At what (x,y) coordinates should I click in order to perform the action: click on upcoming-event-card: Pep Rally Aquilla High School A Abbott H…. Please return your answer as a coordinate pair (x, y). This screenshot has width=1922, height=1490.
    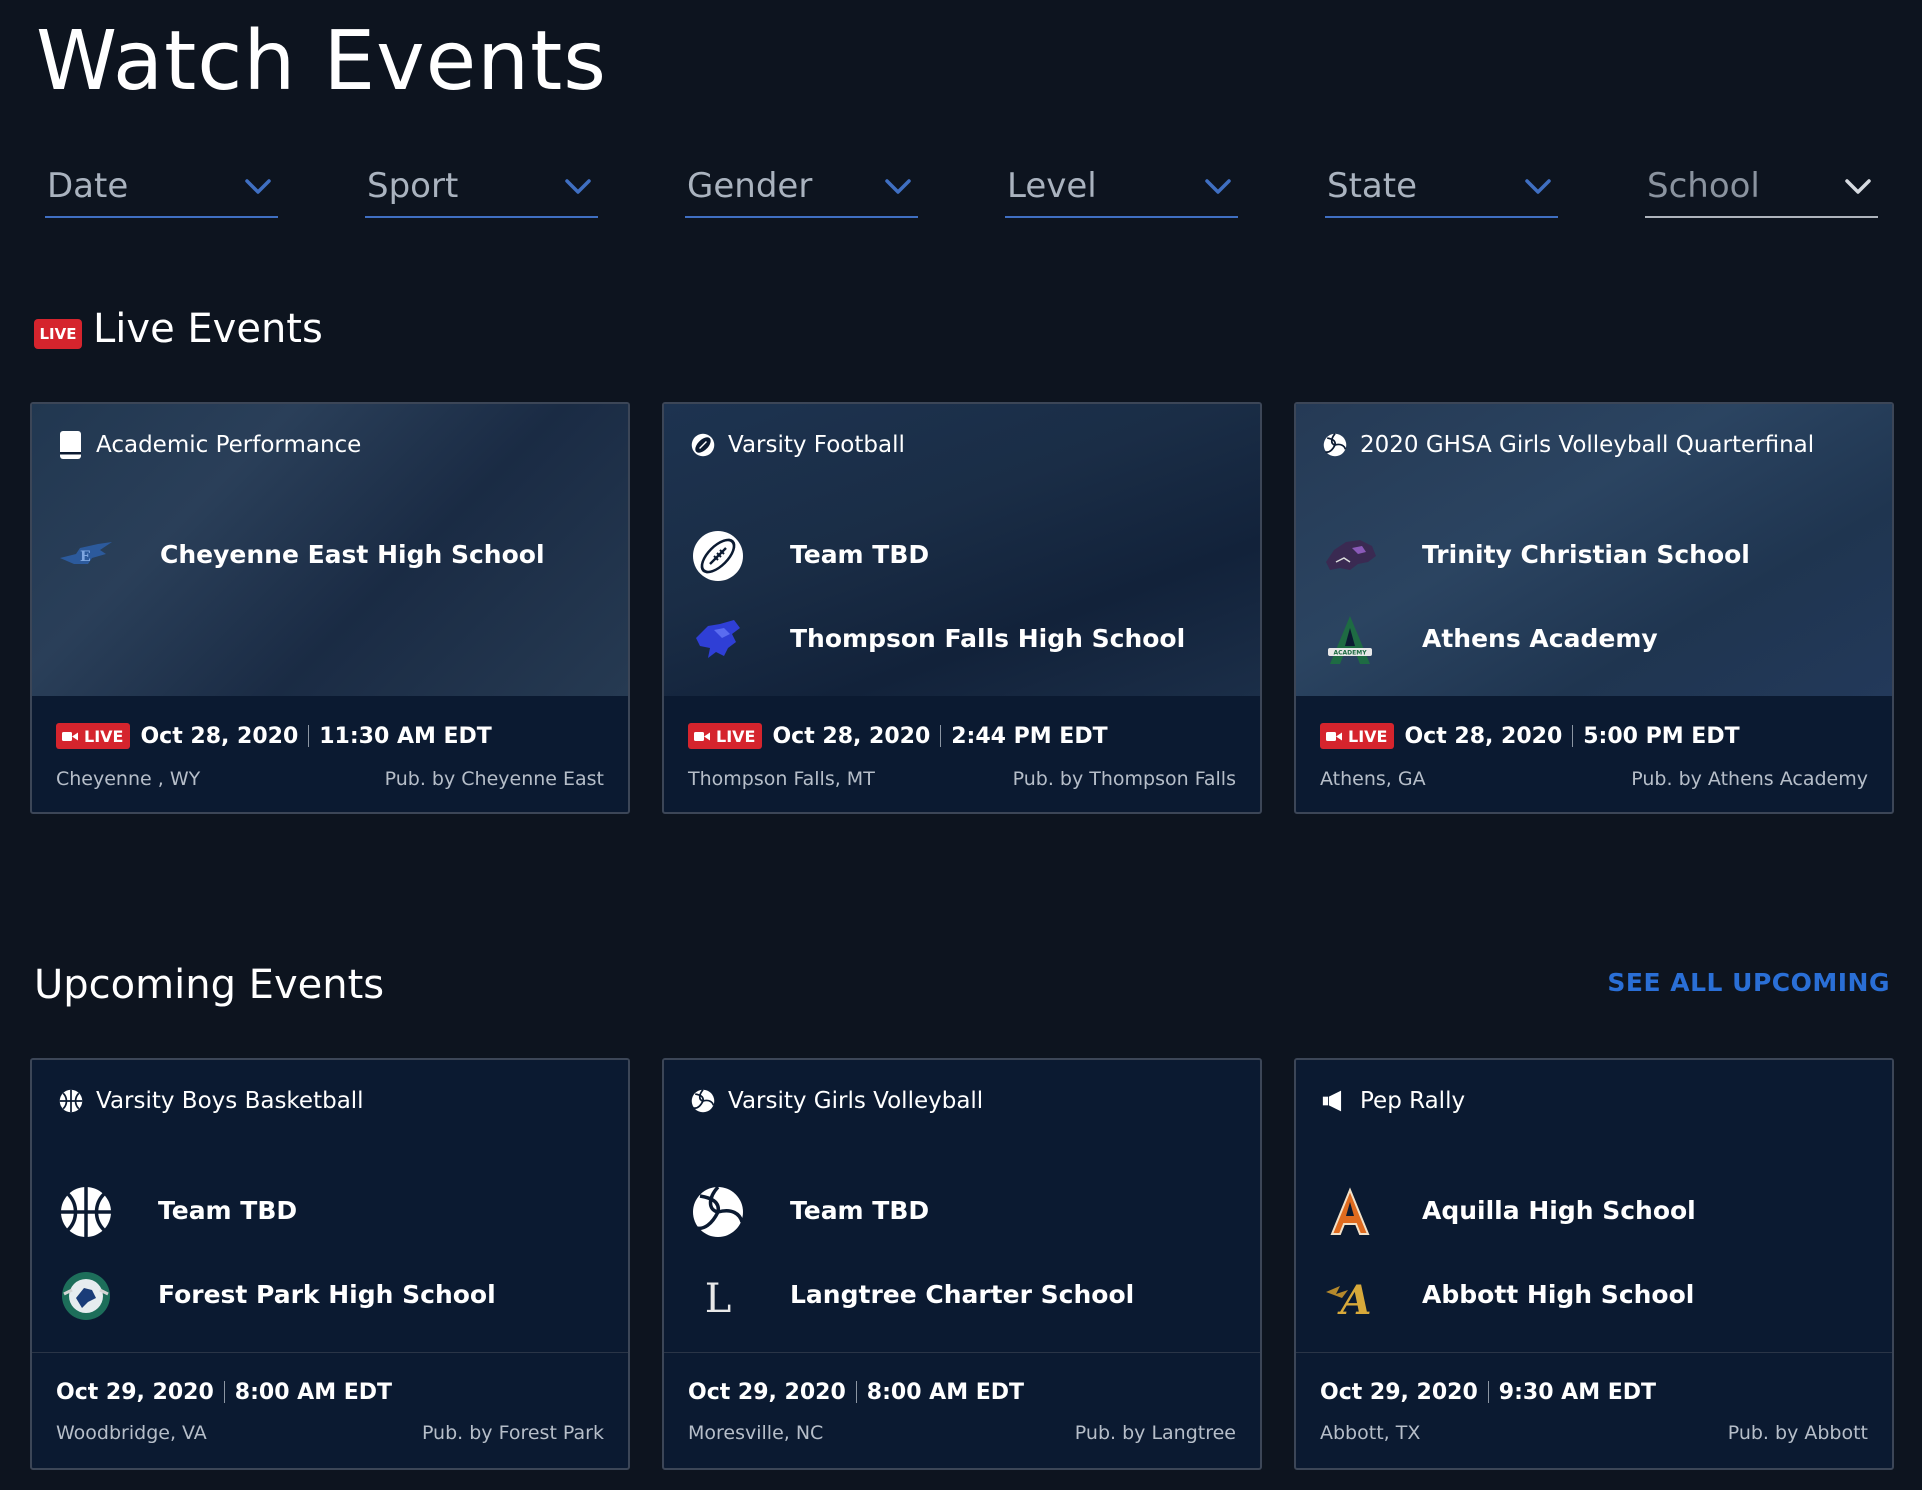
    Looking at the image, I should click on (1594, 1264).